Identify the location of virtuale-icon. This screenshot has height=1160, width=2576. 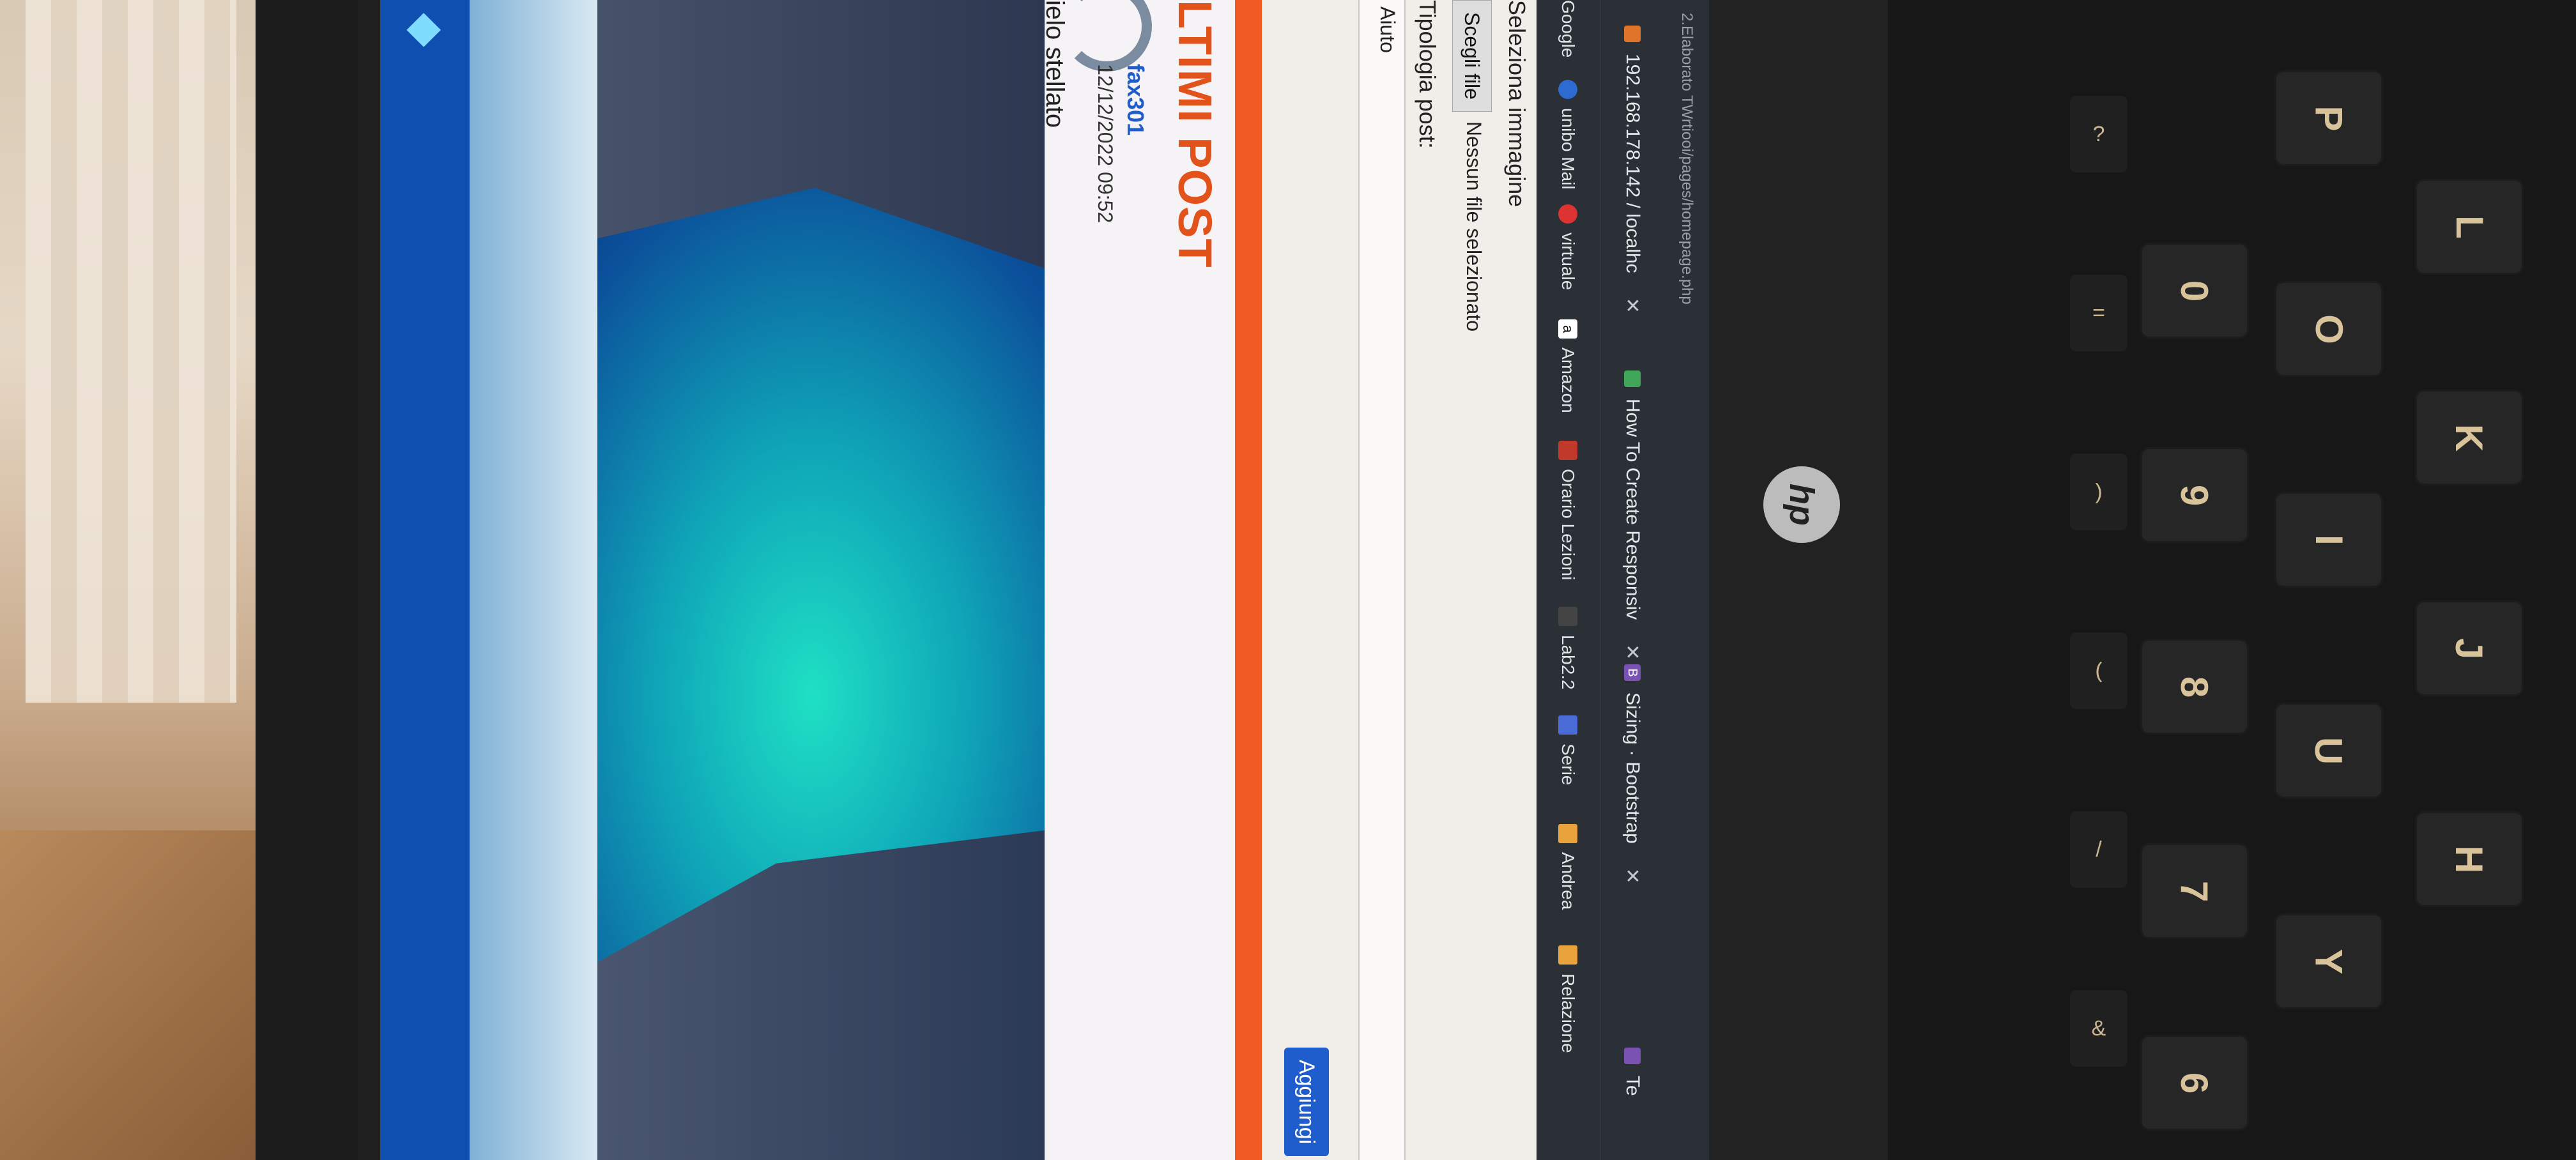
(1567, 214).